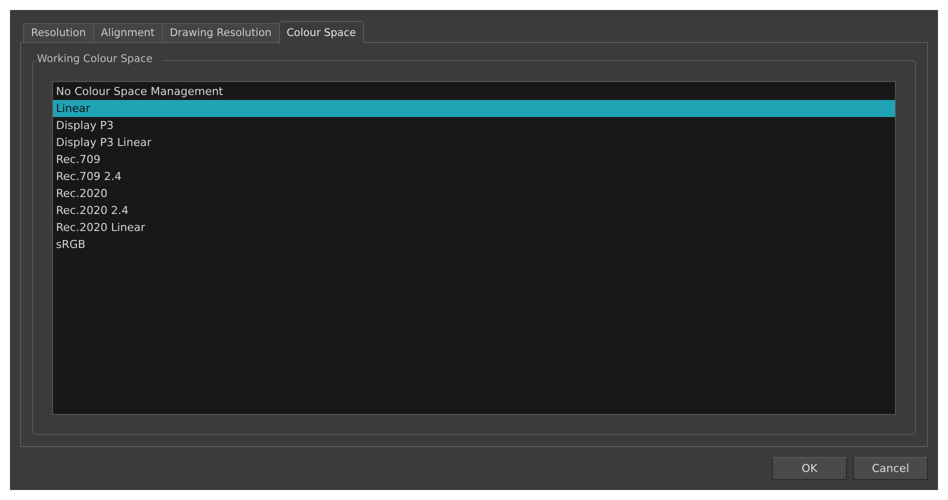 The image size is (948, 500). Describe the element at coordinates (474, 142) in the screenshot. I see `list-item: Display P3 Linear` at that location.